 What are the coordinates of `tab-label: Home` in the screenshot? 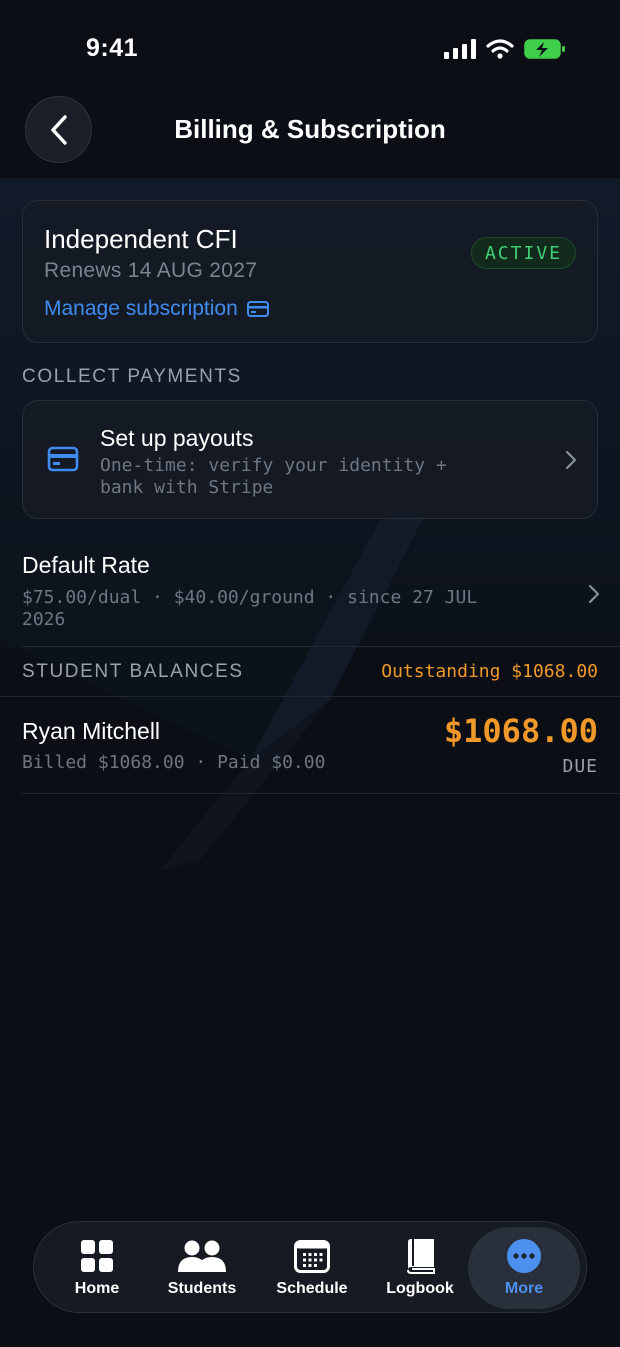 It's located at (97, 1288).